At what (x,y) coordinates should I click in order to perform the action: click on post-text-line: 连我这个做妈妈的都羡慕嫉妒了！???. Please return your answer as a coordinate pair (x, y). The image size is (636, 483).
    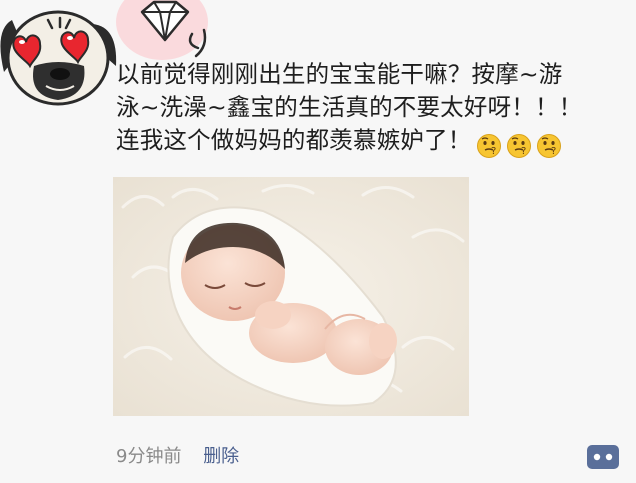
    Looking at the image, I should click on (366, 142).